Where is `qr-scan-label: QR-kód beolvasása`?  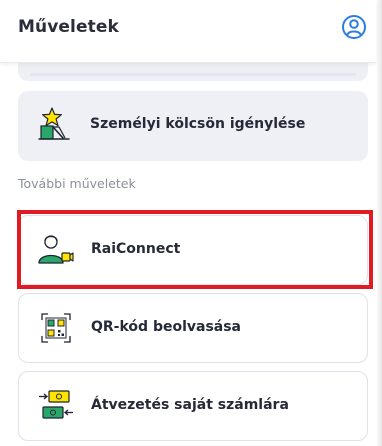 qr-scan-label: QR-kód beolvasása is located at coordinates (166, 327).